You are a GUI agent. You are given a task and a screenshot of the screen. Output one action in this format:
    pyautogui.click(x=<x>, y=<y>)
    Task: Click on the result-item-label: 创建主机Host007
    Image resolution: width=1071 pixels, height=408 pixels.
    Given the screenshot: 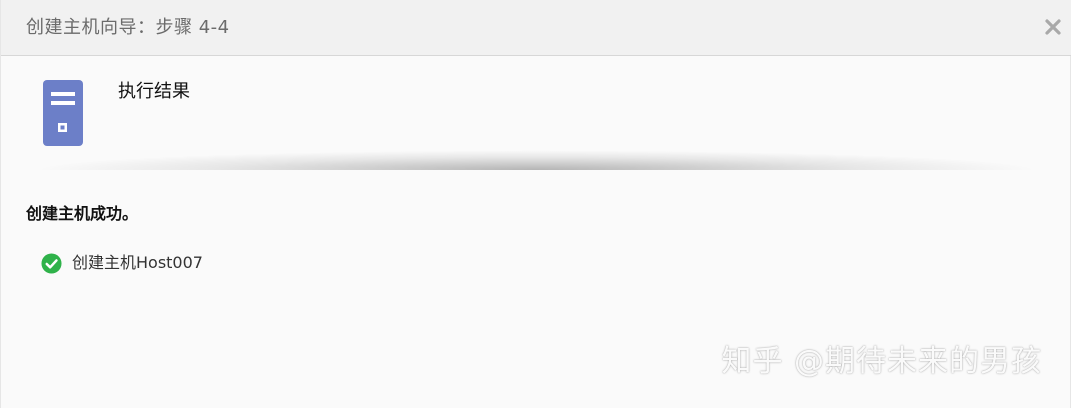 What is the action you would take?
    pyautogui.click(x=137, y=262)
    